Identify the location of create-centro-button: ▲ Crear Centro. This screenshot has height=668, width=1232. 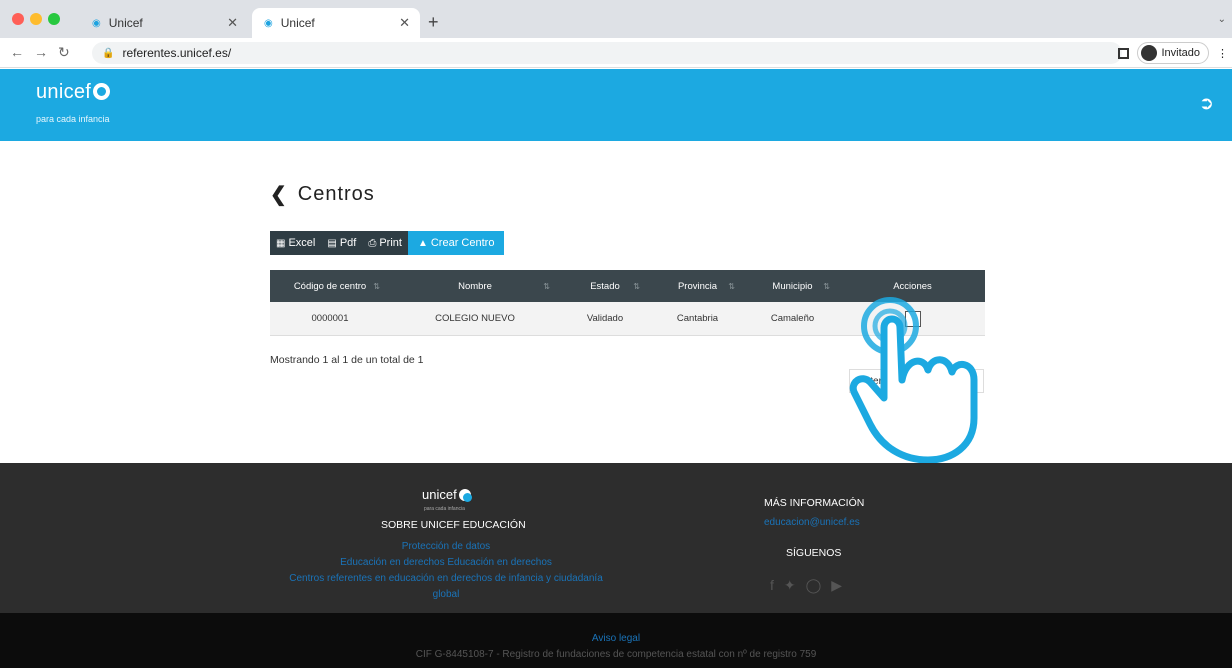
(456, 243).